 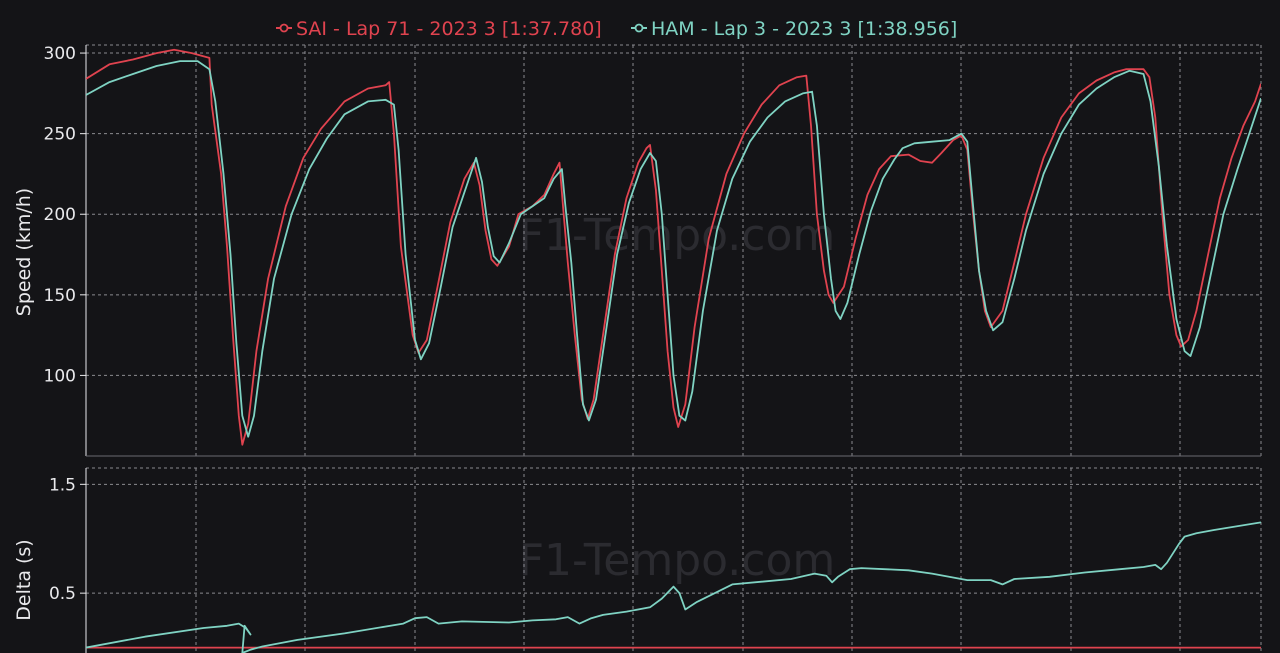 What do you see at coordinates (62, 594) in the screenshot?
I see `delta-ytick-label: 0.5` at bounding box center [62, 594].